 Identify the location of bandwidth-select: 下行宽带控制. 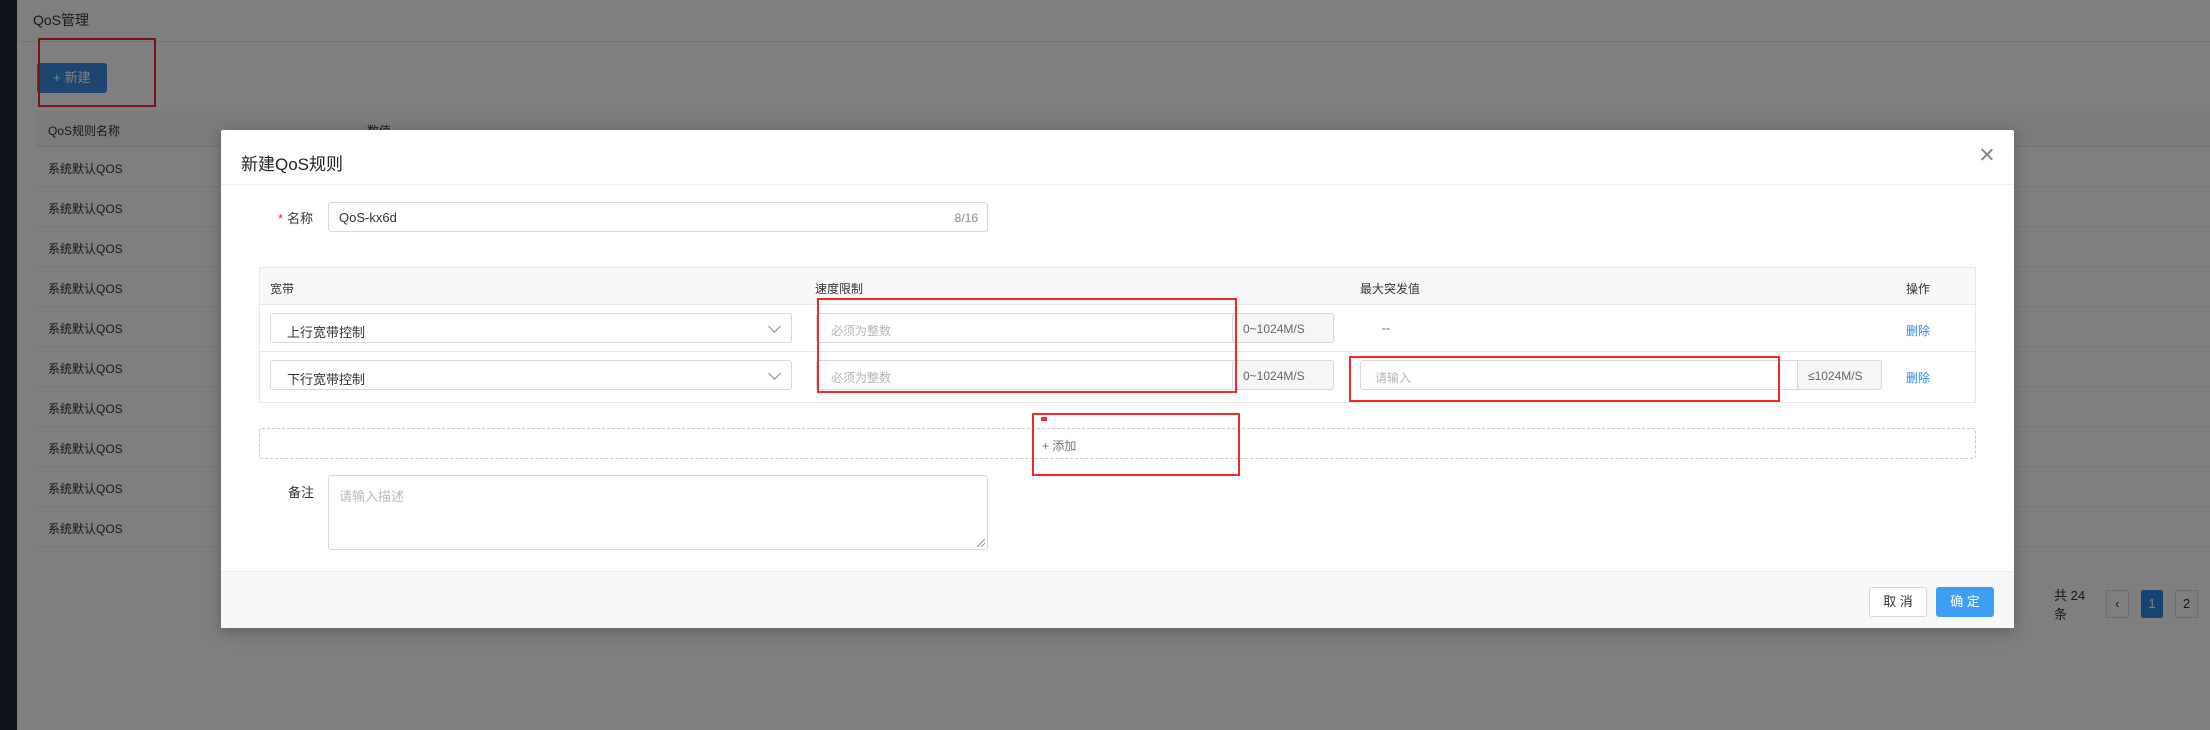
(531, 375).